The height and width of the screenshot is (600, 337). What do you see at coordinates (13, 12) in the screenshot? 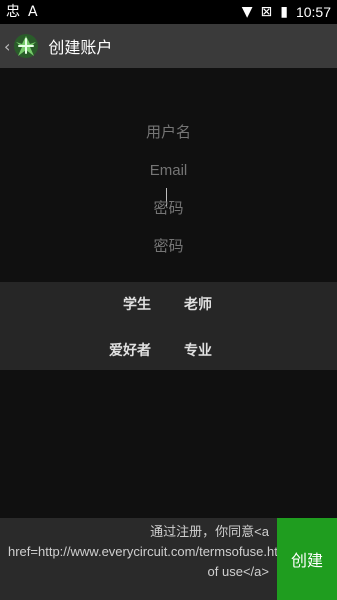
I see `chinese-char-icon: 忠` at bounding box center [13, 12].